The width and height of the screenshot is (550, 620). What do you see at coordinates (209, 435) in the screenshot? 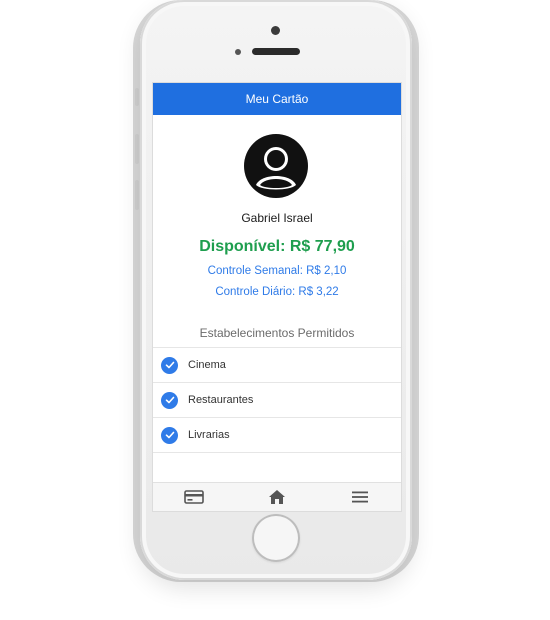
I see `list-item-label: Livrarias` at bounding box center [209, 435].